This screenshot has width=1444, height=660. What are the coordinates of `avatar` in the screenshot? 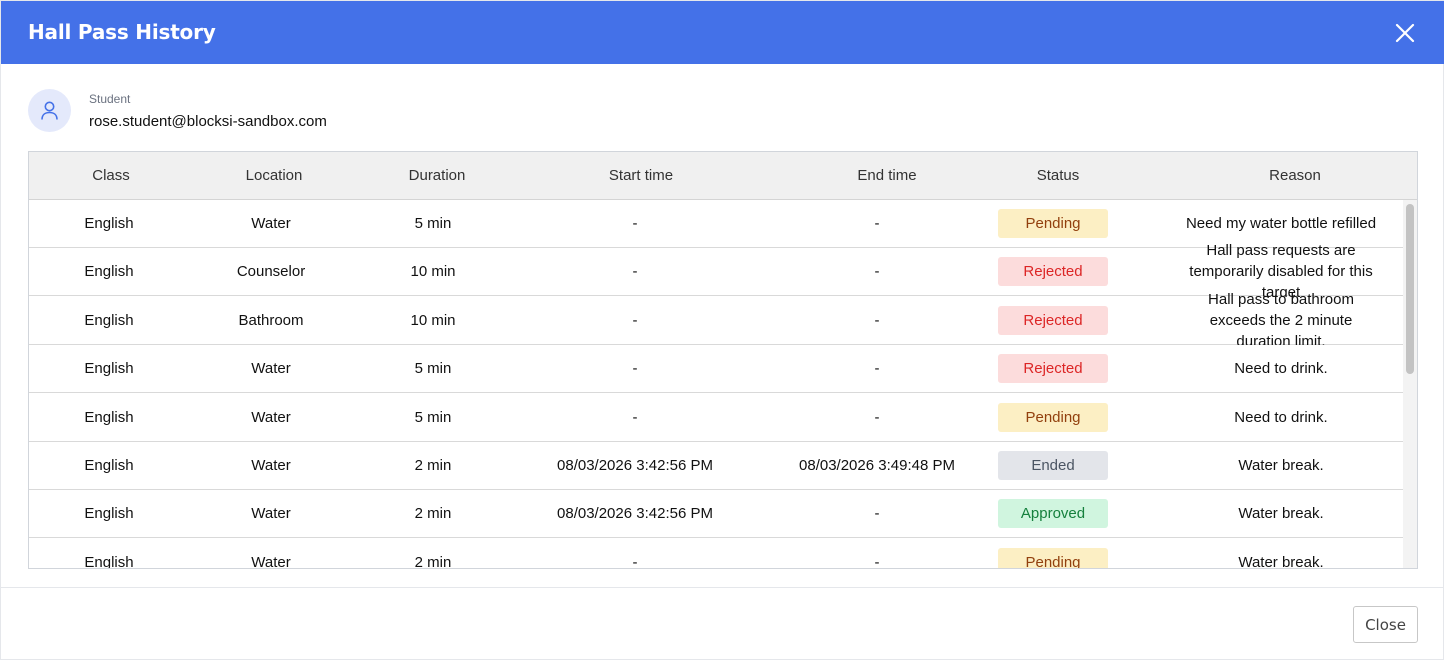 It's located at (49, 110).